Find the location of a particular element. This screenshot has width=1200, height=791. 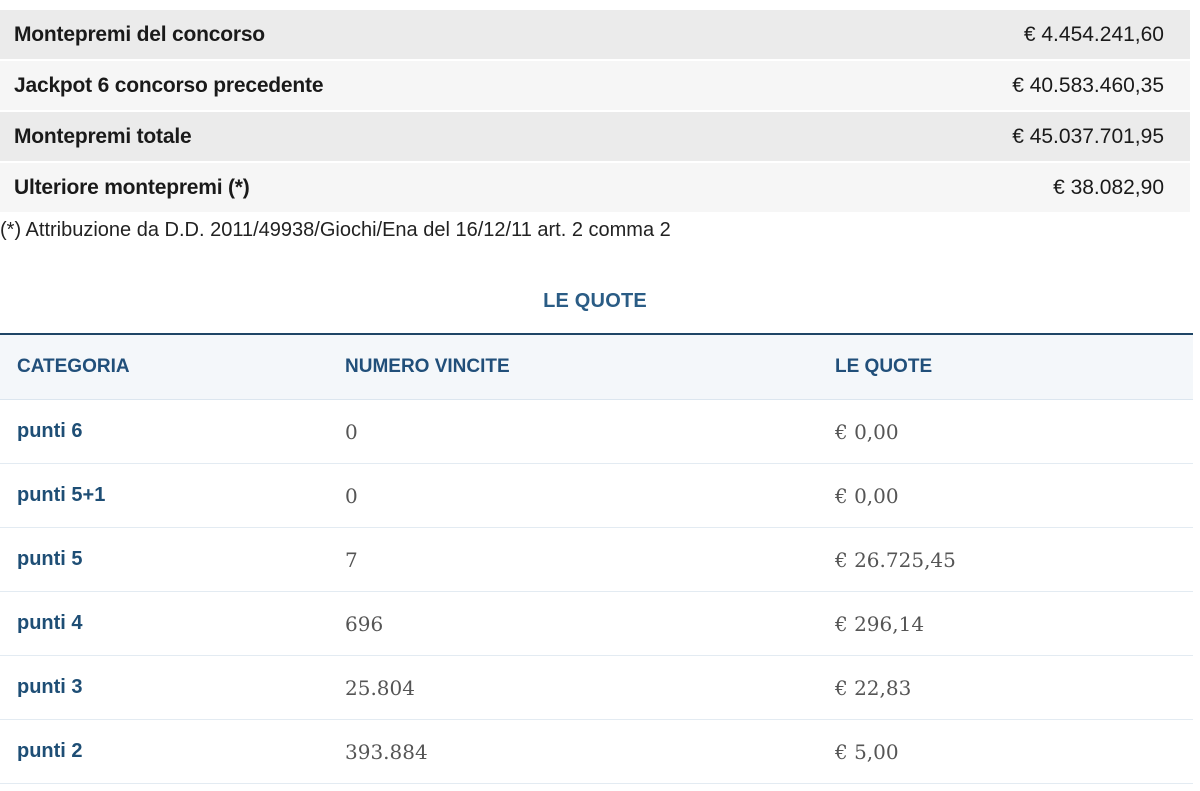

summary-value: € 45.037.701,95 is located at coordinates (1088, 136).